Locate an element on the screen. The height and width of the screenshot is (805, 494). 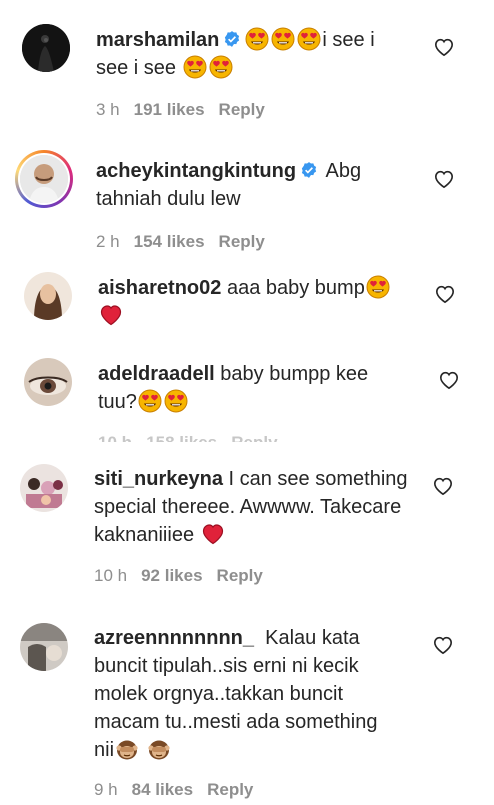
comment-body: nii is located at coordinates (104, 750).